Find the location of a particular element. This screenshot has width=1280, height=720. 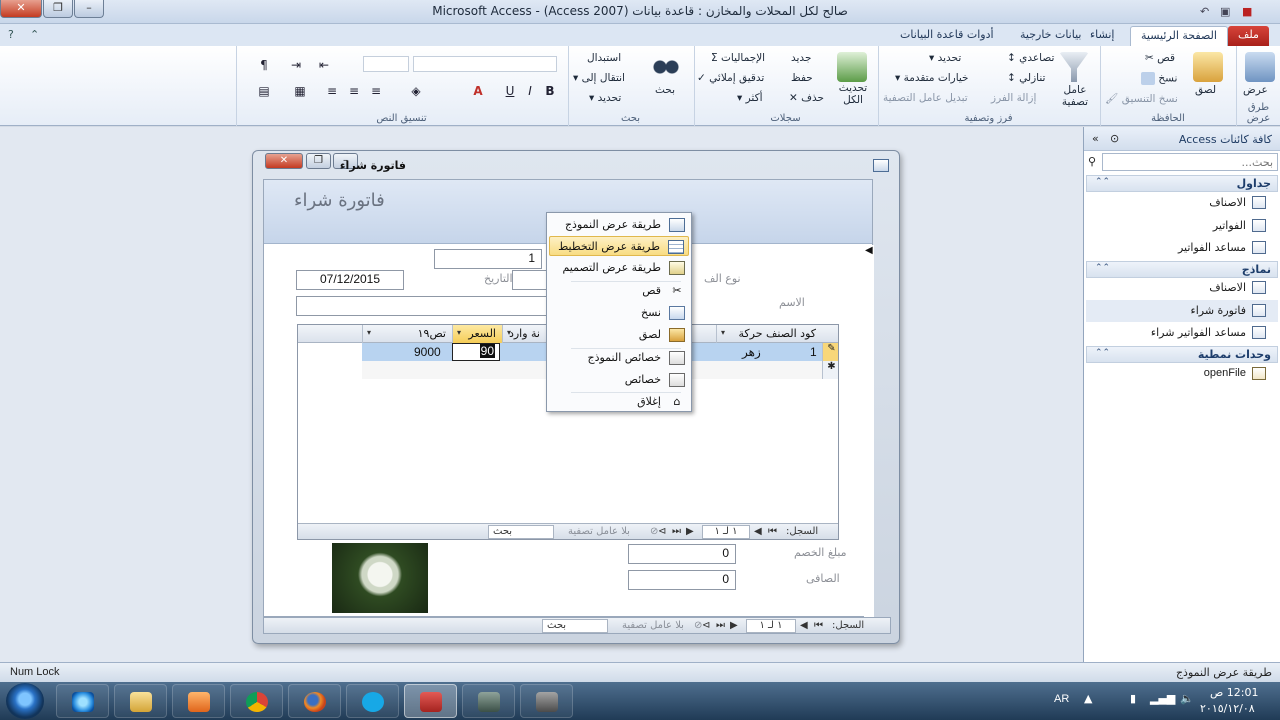

spelling-button: تدقيق إملائي ✓ is located at coordinates (730, 78).